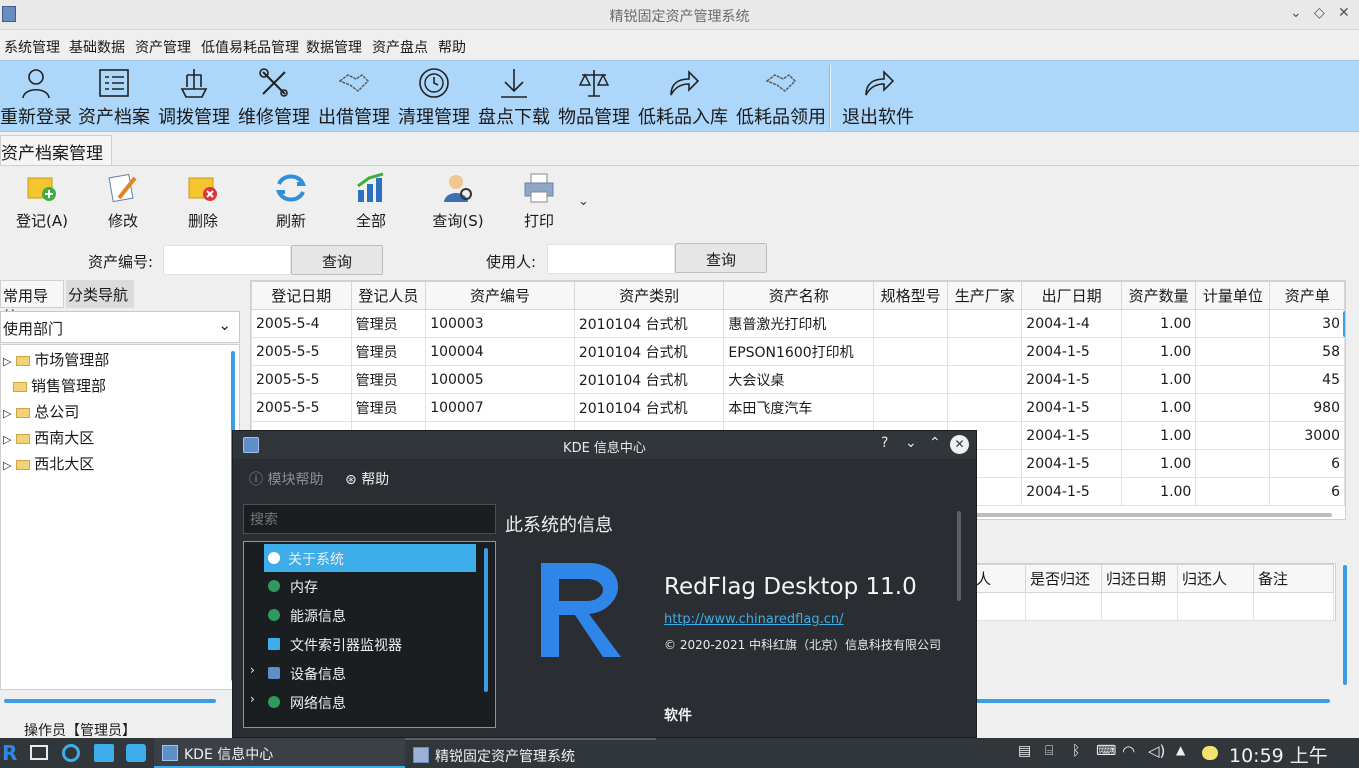 The width and height of the screenshot is (1359, 768). Describe the element at coordinates (163, 47) in the screenshot. I see `menu-asset: 资产管理` at that location.